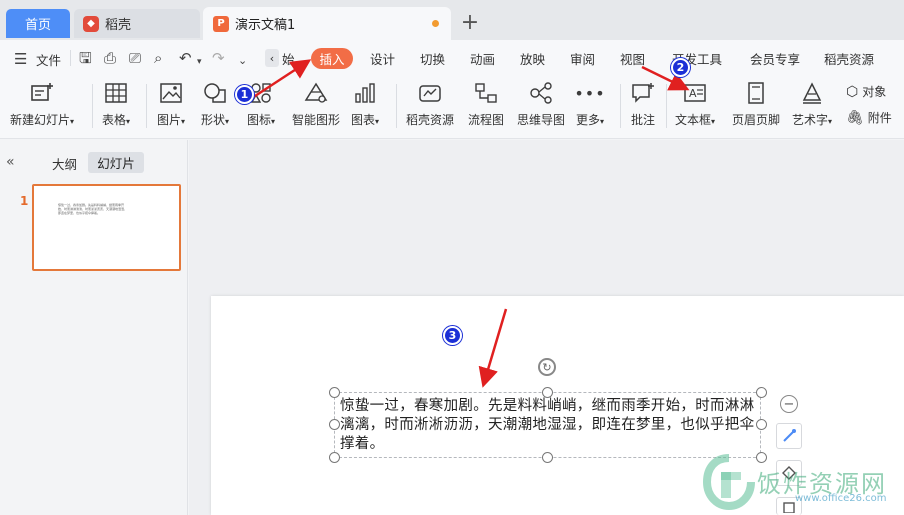  I want to click on arrow-to-insert, so click(281, 79).